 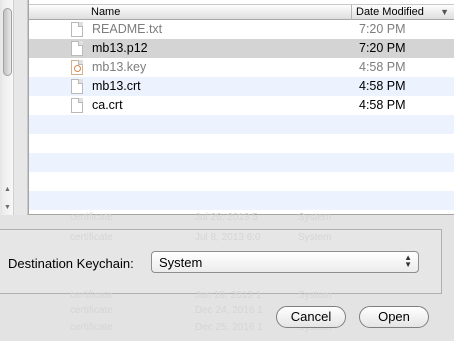 What do you see at coordinates (228, 237) in the screenshot?
I see `background-date: Jul 8, 2013 6:0` at bounding box center [228, 237].